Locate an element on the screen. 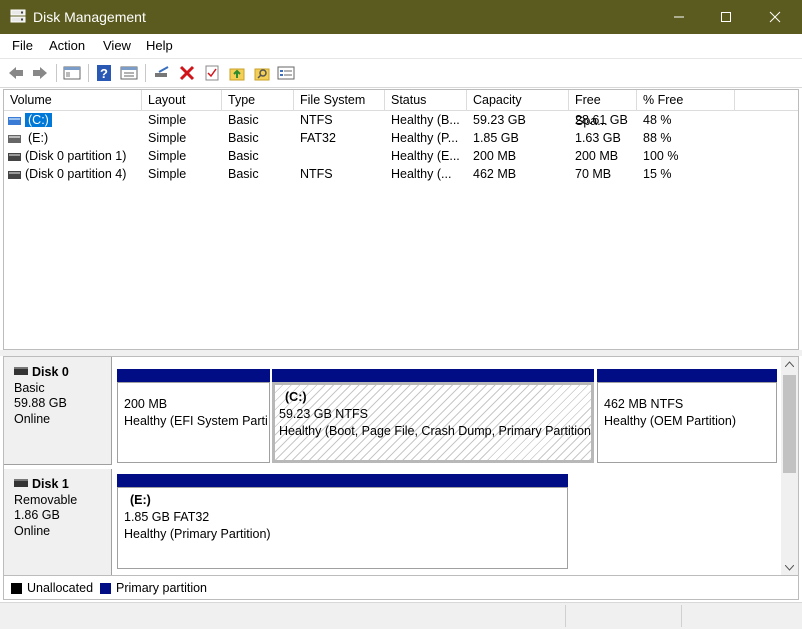  scrollbar-thumb is located at coordinates (789, 424).